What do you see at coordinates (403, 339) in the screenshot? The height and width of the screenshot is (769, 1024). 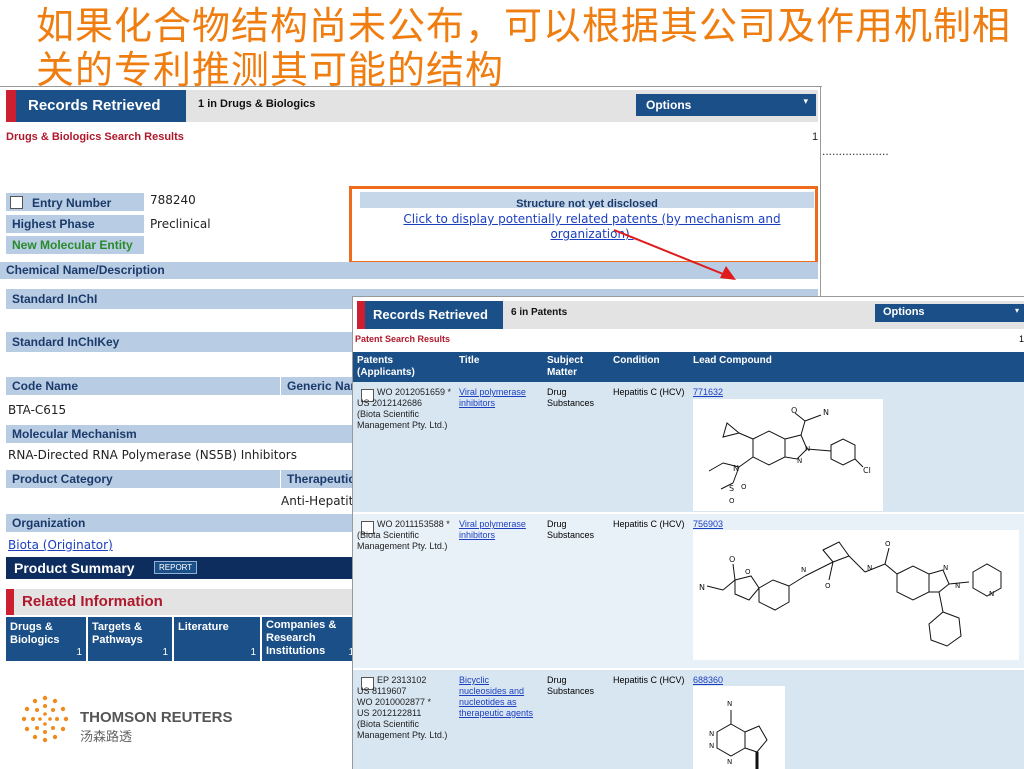 I see `patents-results-title: Patent Search Results` at bounding box center [403, 339].